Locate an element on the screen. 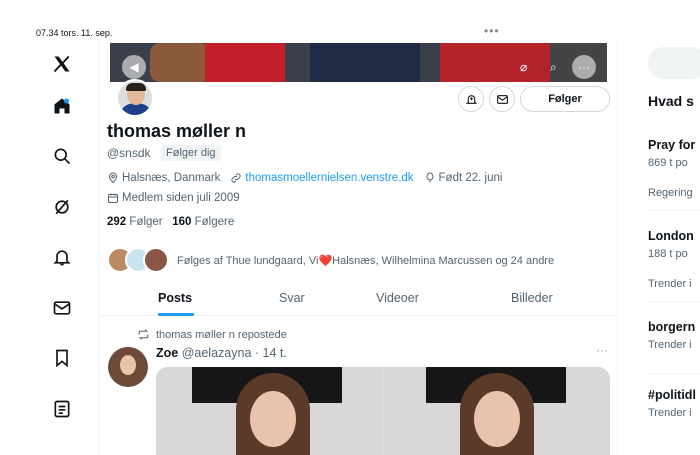  column-divider-left is located at coordinates (98, 247).